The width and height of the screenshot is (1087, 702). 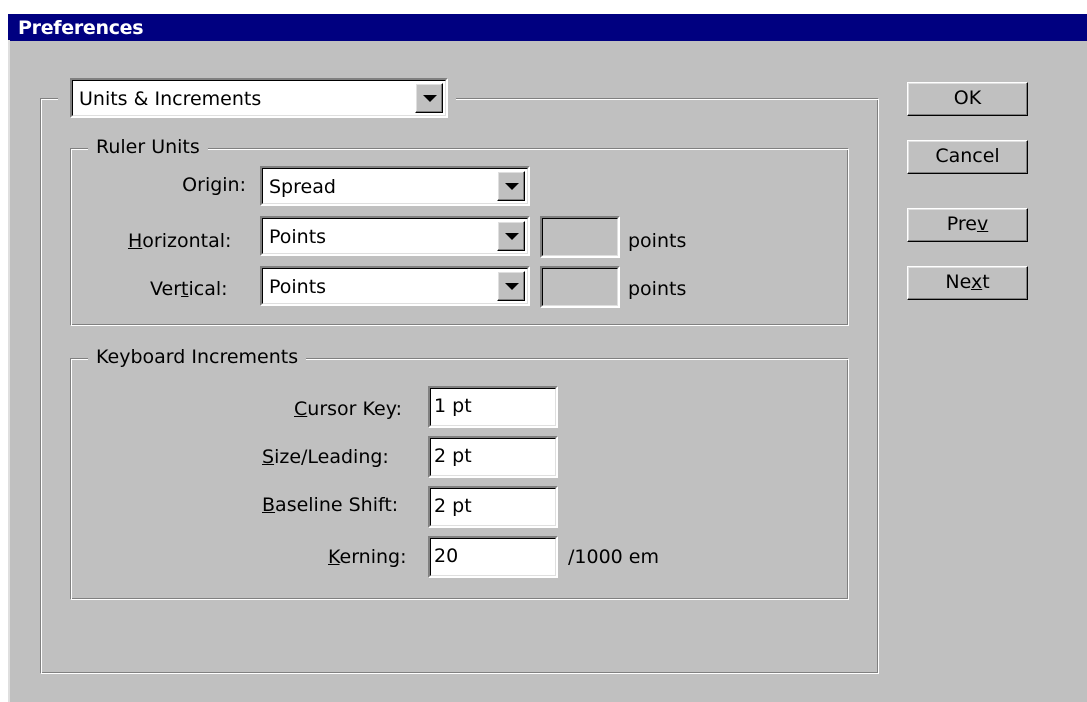 What do you see at coordinates (331, 457) in the screenshot?
I see `size-leading-label-post: ize/Leading:` at bounding box center [331, 457].